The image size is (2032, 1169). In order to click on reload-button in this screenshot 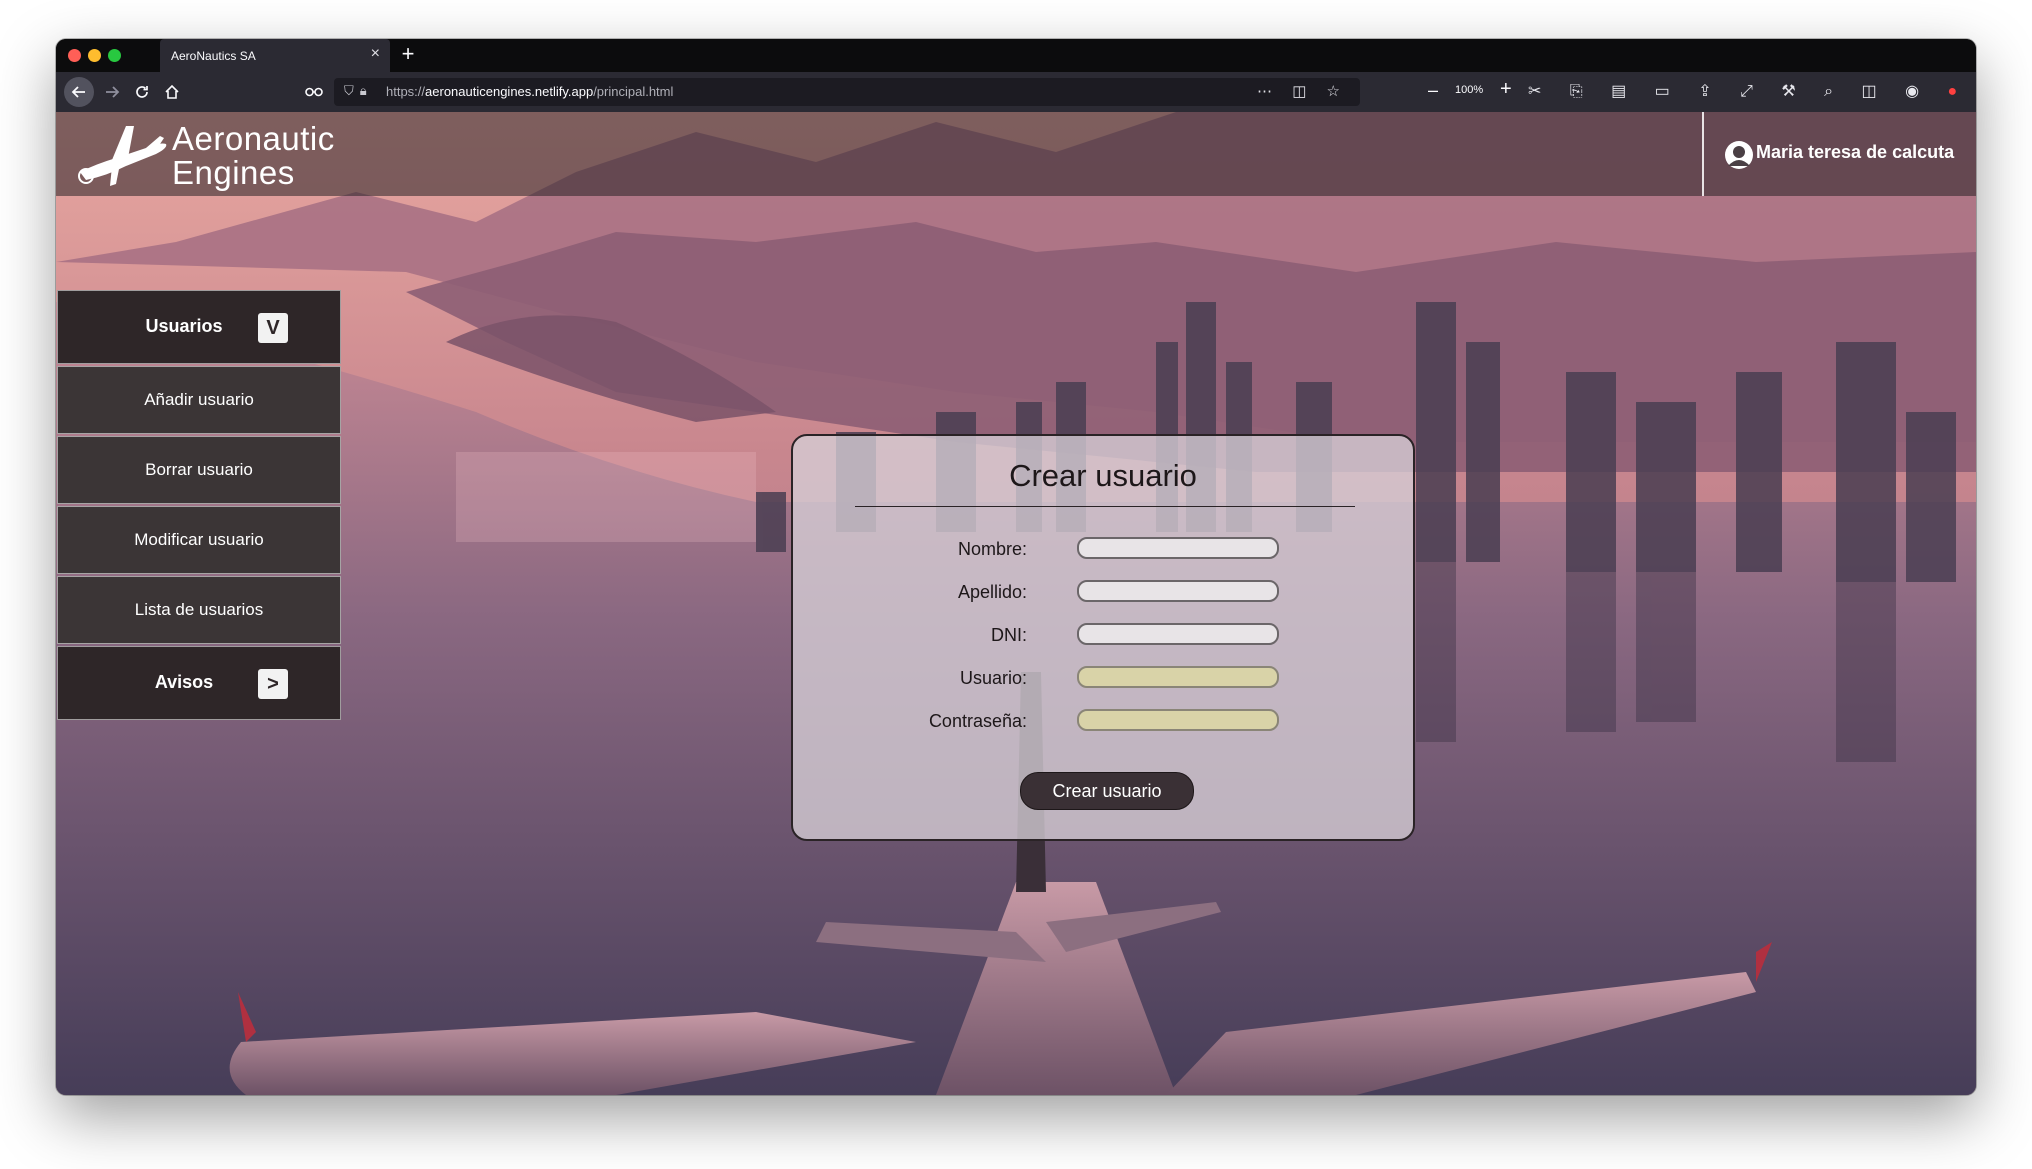, I will do `click(142, 92)`.